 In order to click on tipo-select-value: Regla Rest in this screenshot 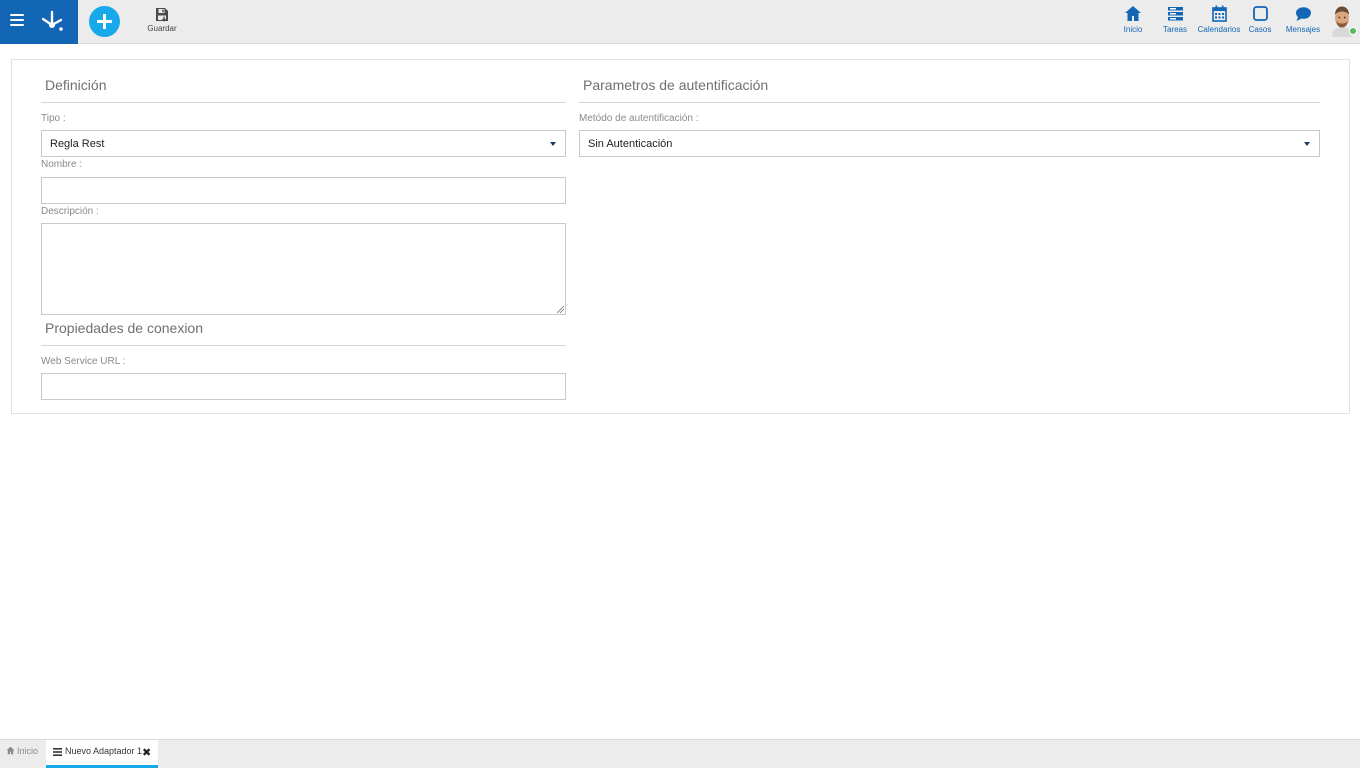, I will do `click(77, 144)`.